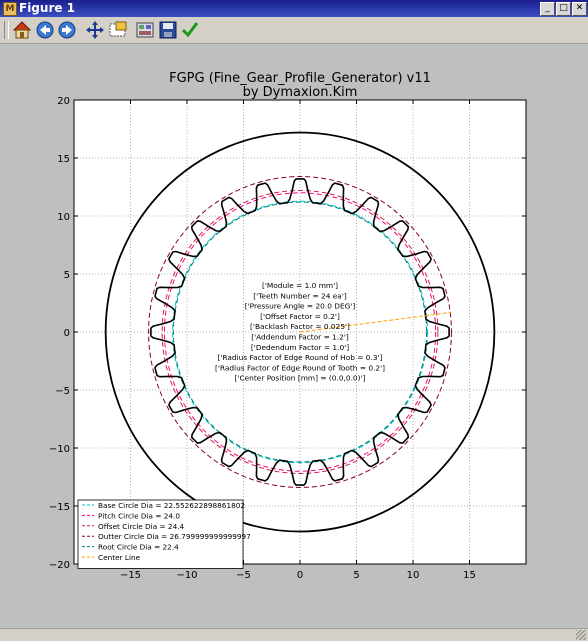 The width and height of the screenshot is (588, 641). I want to click on annotation-line: ['Pressure Angle = 20.0 DEG'], so click(300, 306).